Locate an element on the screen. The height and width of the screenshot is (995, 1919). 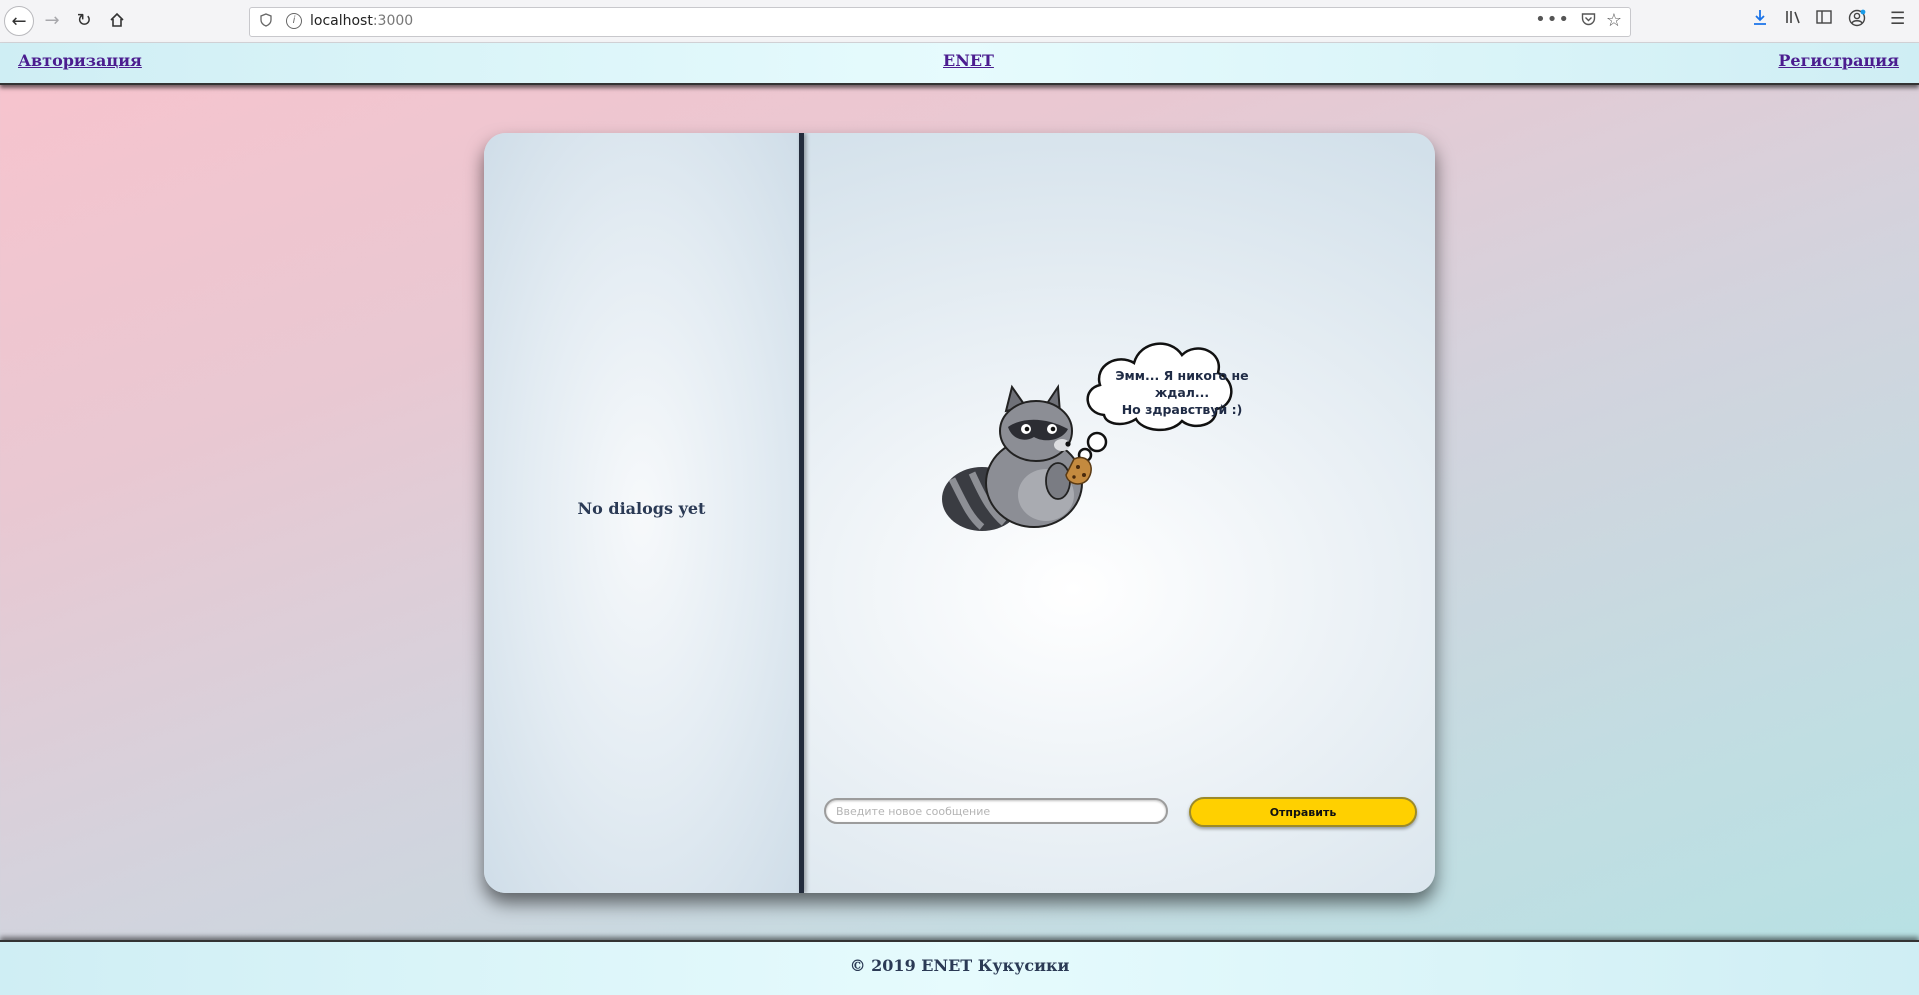
library-icon is located at coordinates (1794, 19).